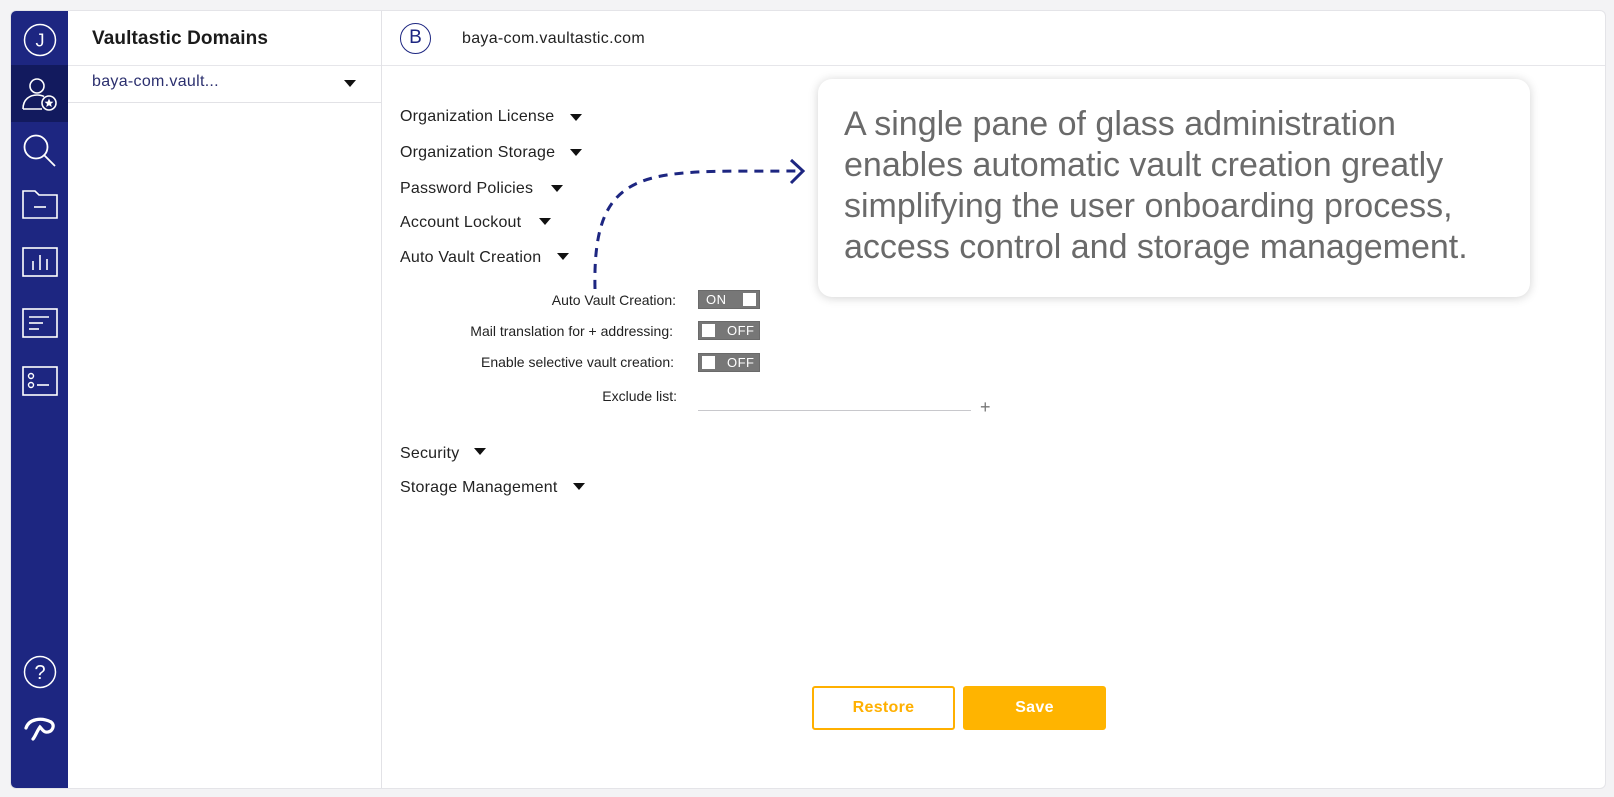  I want to click on document-icon, so click(39, 323).